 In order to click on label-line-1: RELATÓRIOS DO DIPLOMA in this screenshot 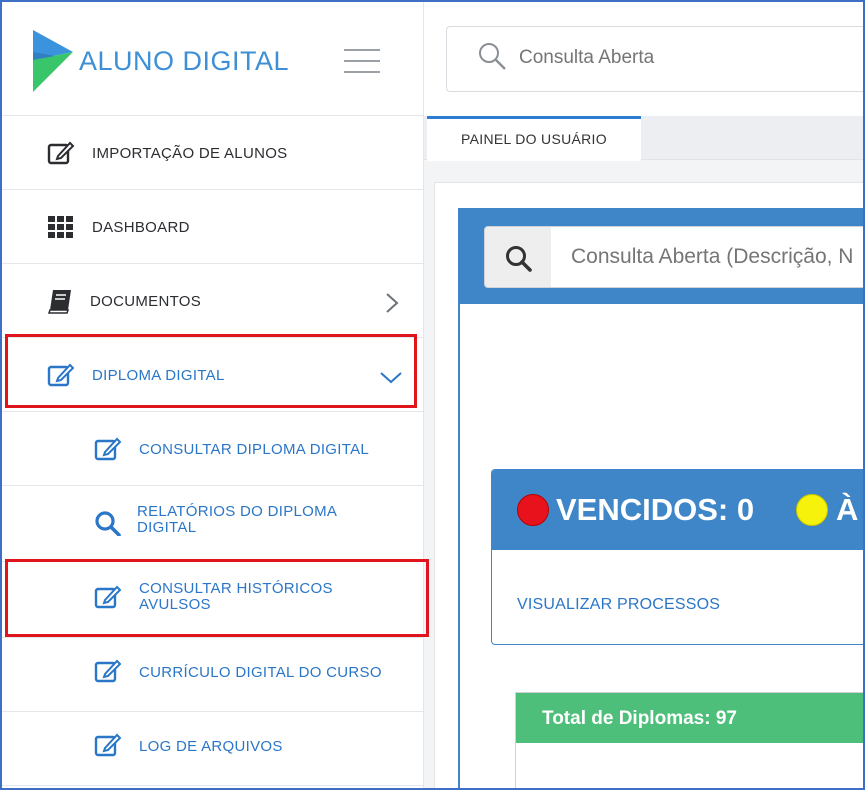, I will do `click(237, 511)`.